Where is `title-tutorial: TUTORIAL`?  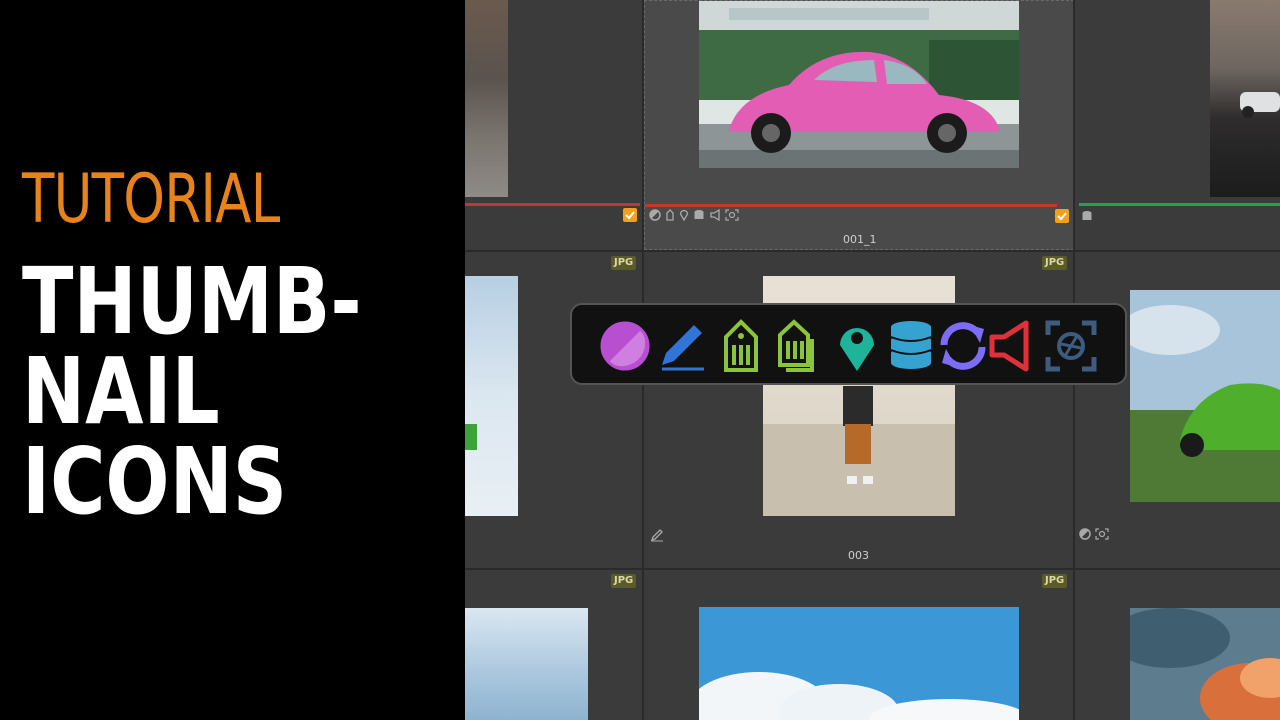
title-tutorial: TUTORIAL is located at coordinates (151, 199).